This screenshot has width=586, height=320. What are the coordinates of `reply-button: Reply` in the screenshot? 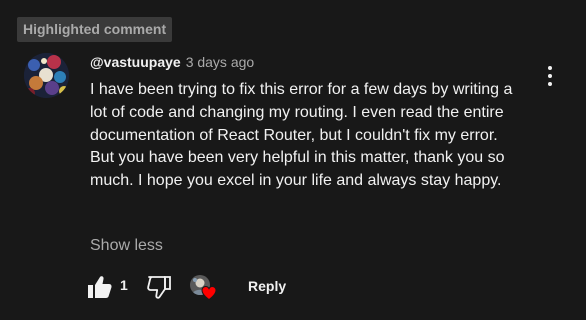 It's located at (267, 286).